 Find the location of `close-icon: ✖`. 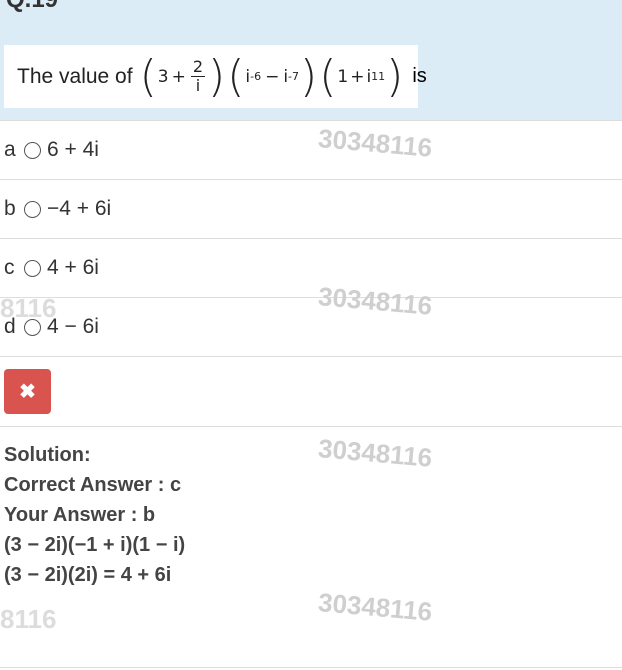

close-icon: ✖ is located at coordinates (27, 392).